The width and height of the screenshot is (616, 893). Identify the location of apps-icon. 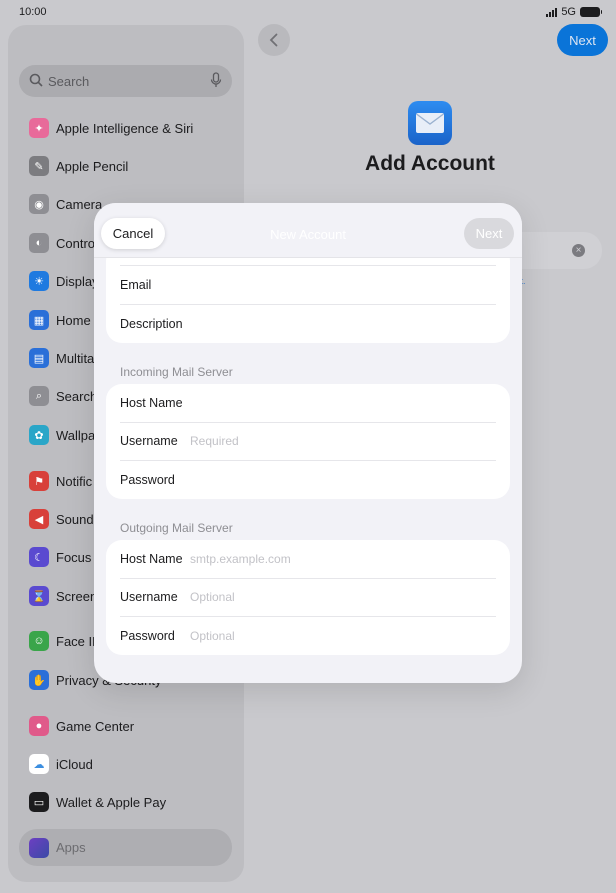
(39, 848).